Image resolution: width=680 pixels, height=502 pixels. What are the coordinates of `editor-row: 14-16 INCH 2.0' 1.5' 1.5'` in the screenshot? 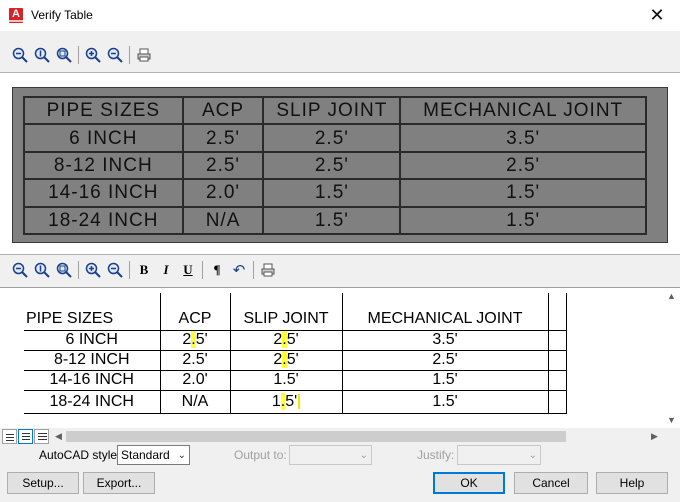 It's located at (295, 380).